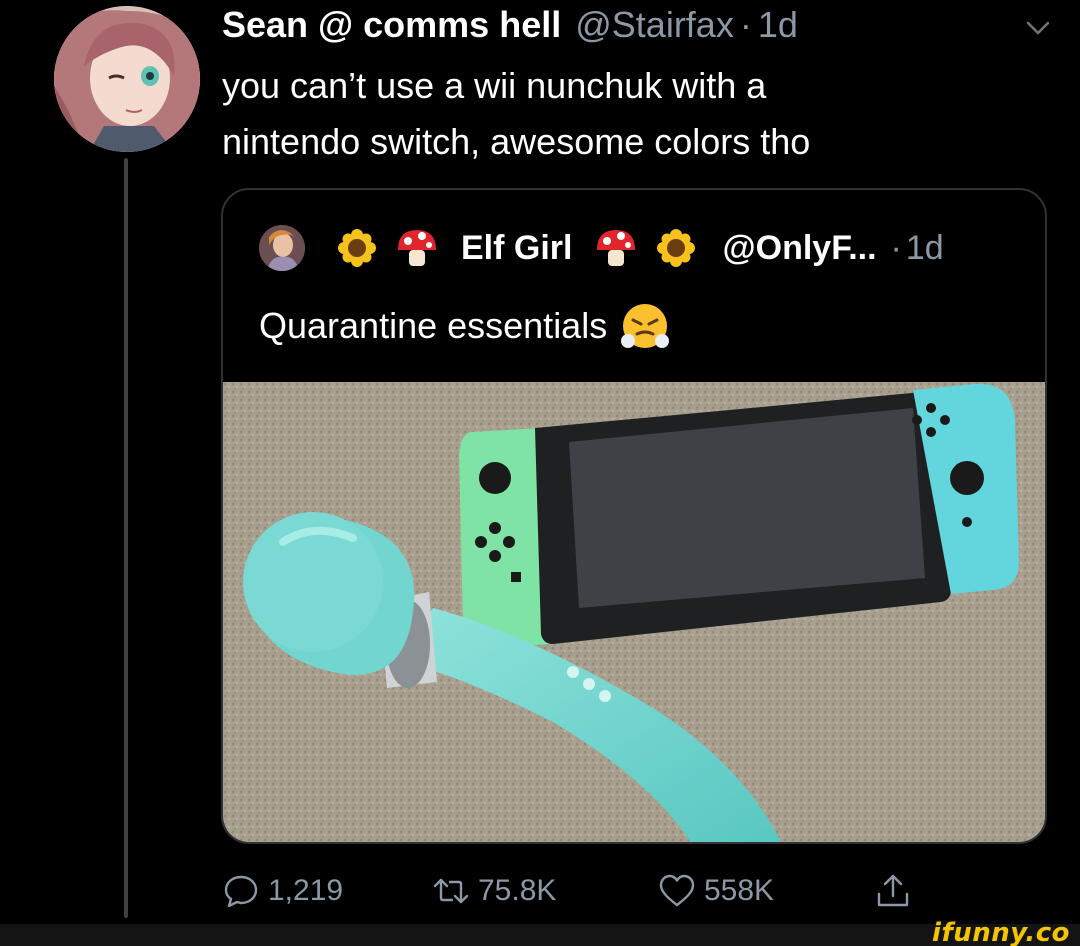  Describe the element at coordinates (517, 890) in the screenshot. I see `retweet-count: 75.8K` at that location.